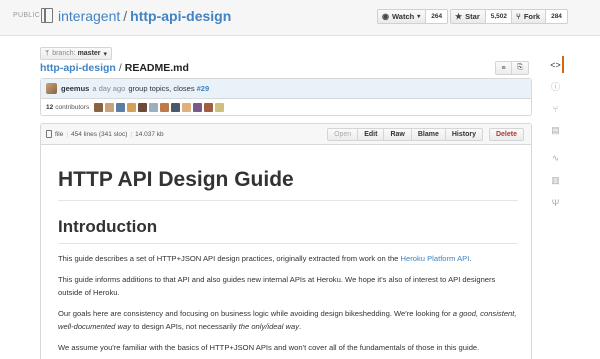 The width and height of the screenshot is (600, 359). Describe the element at coordinates (51, 88) in the screenshot. I see `avatar` at that location.